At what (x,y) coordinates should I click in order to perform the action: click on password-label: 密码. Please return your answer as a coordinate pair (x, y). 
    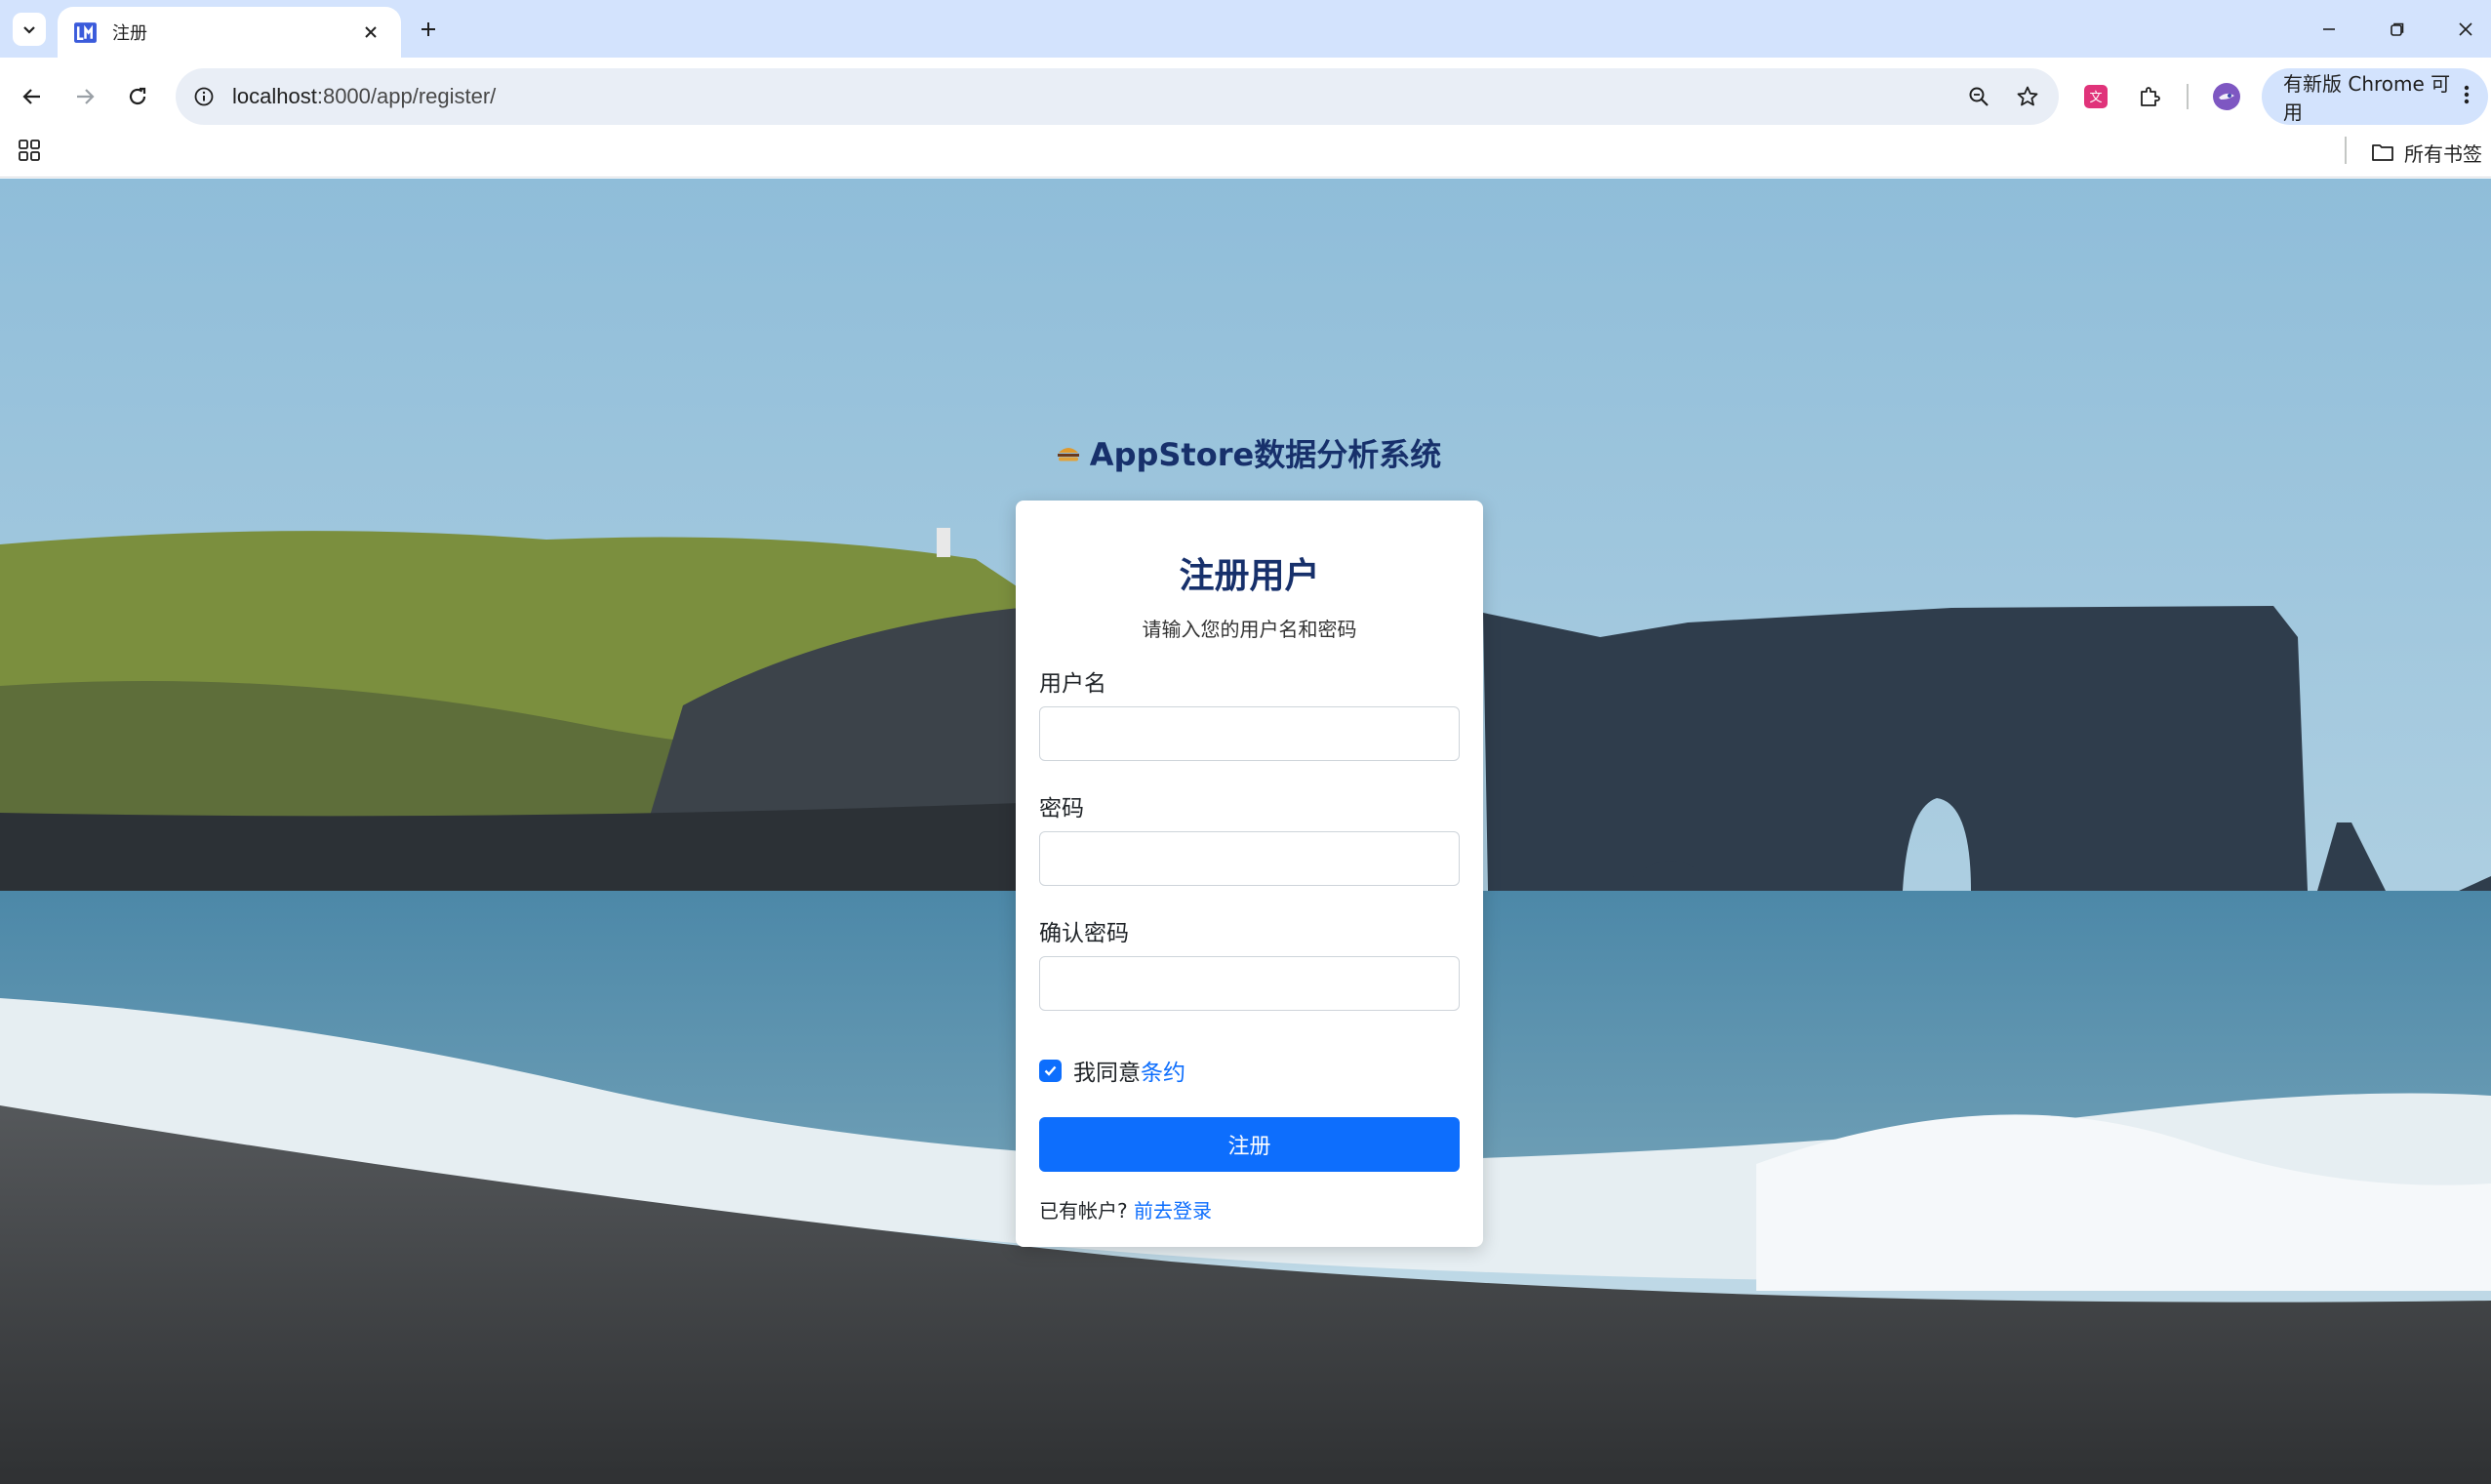
    Looking at the image, I should click on (1061, 809).